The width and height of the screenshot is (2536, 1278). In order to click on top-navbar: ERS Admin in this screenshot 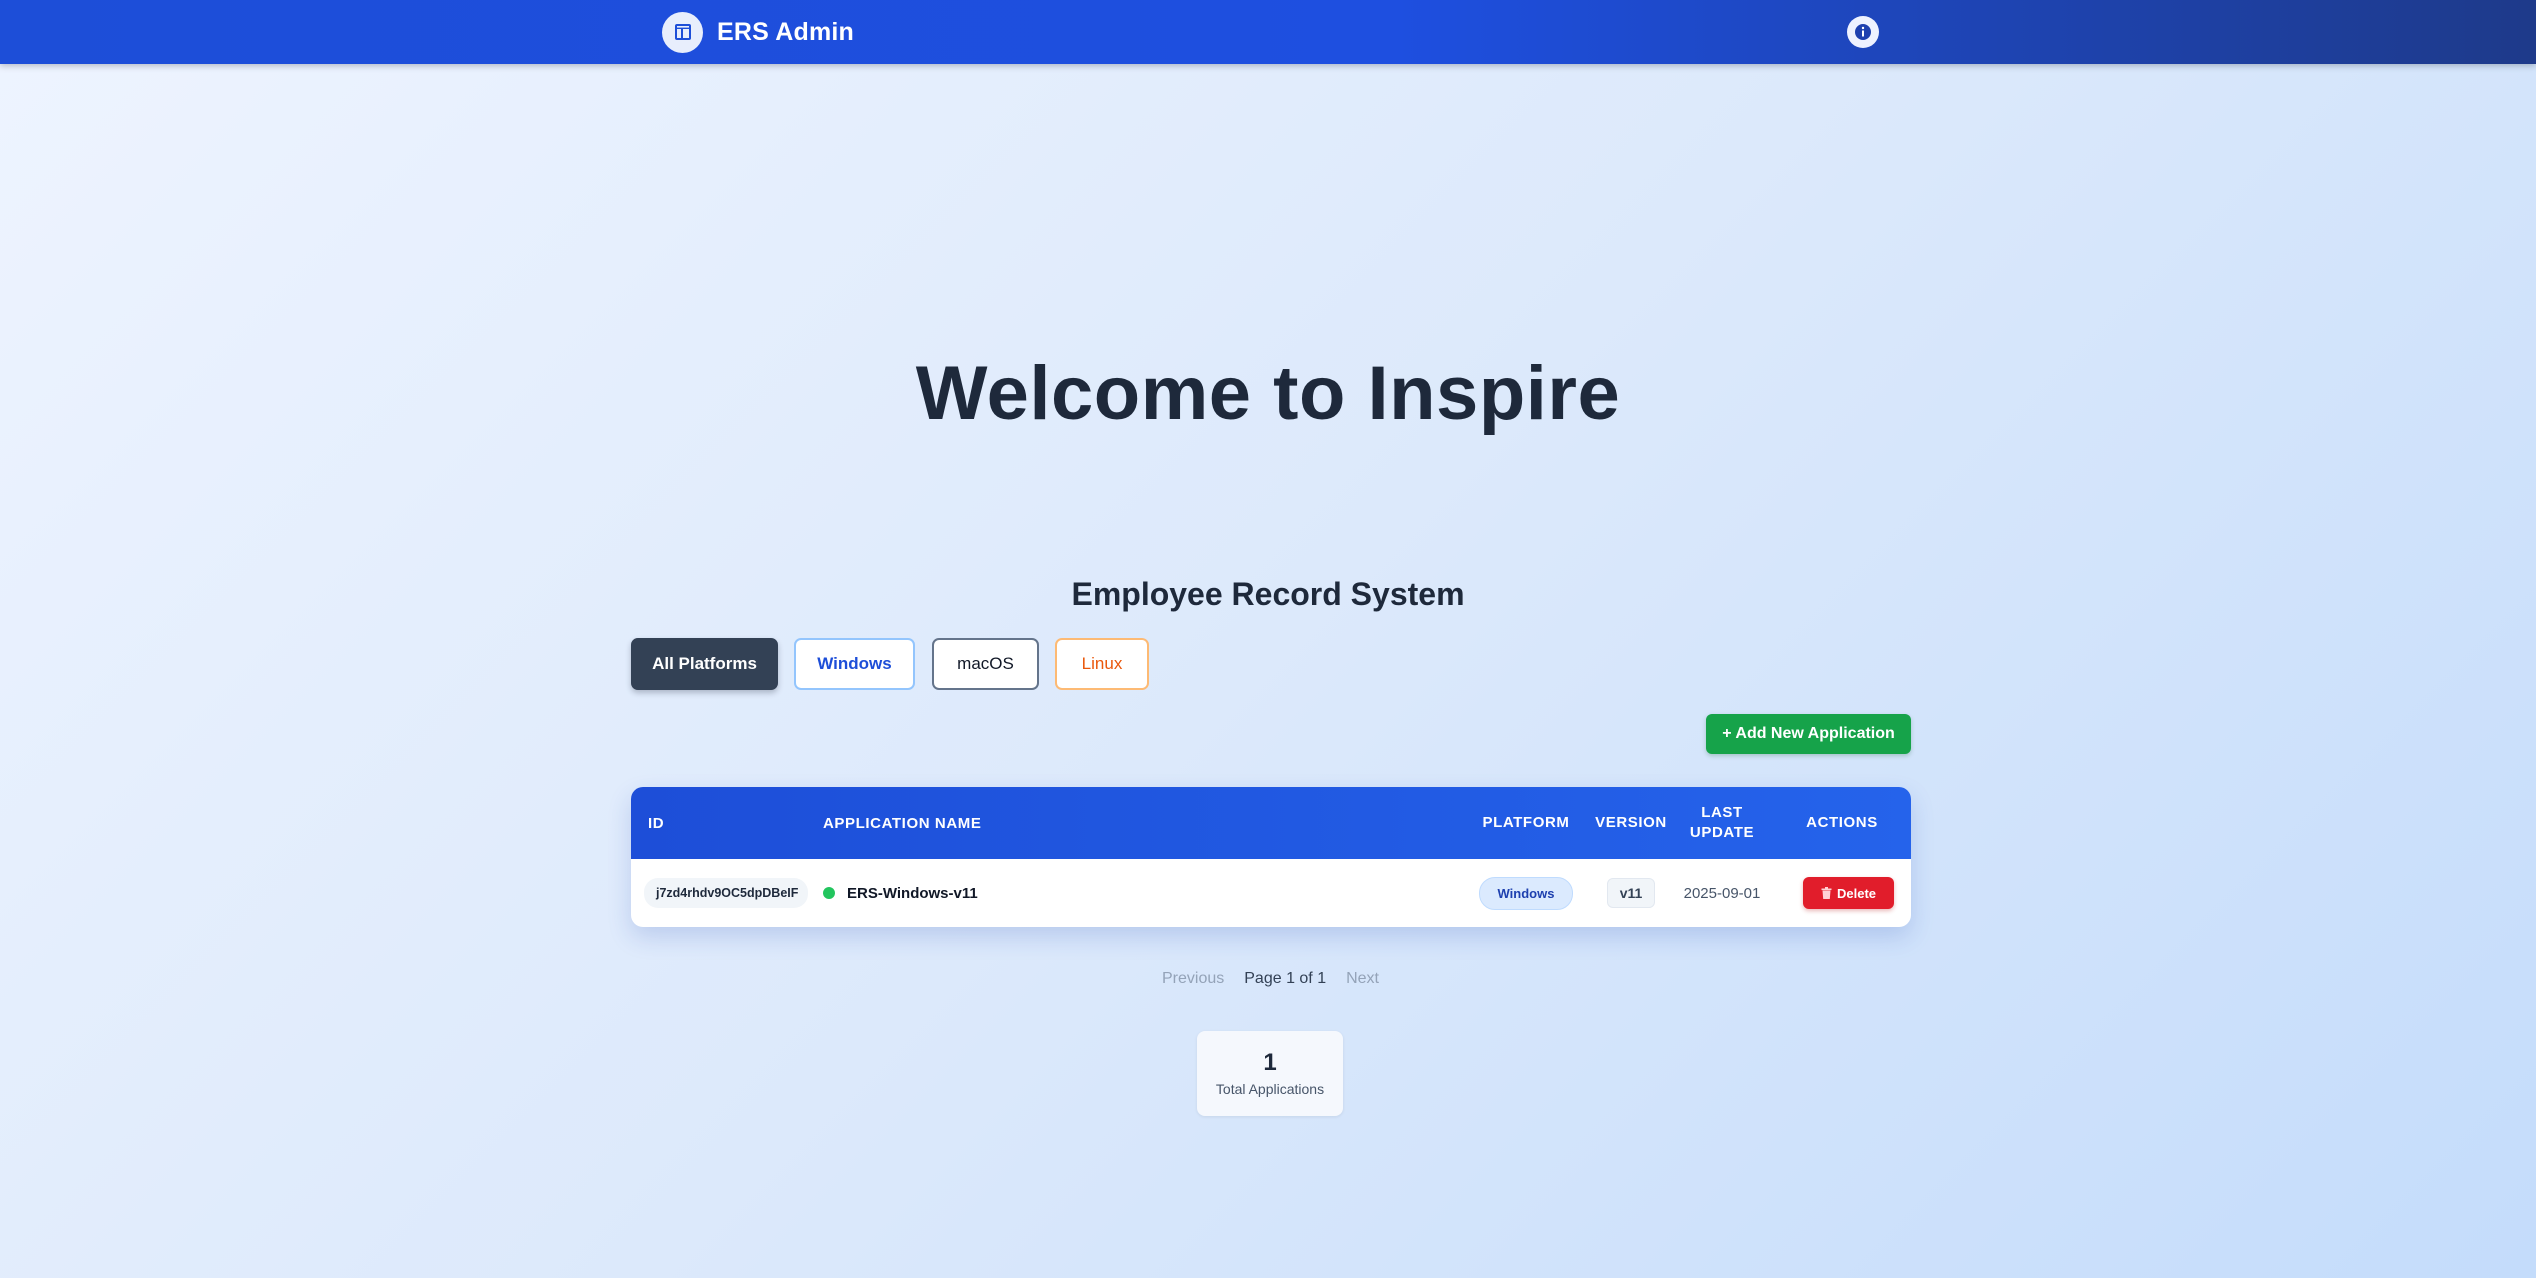, I will do `click(1268, 32)`.